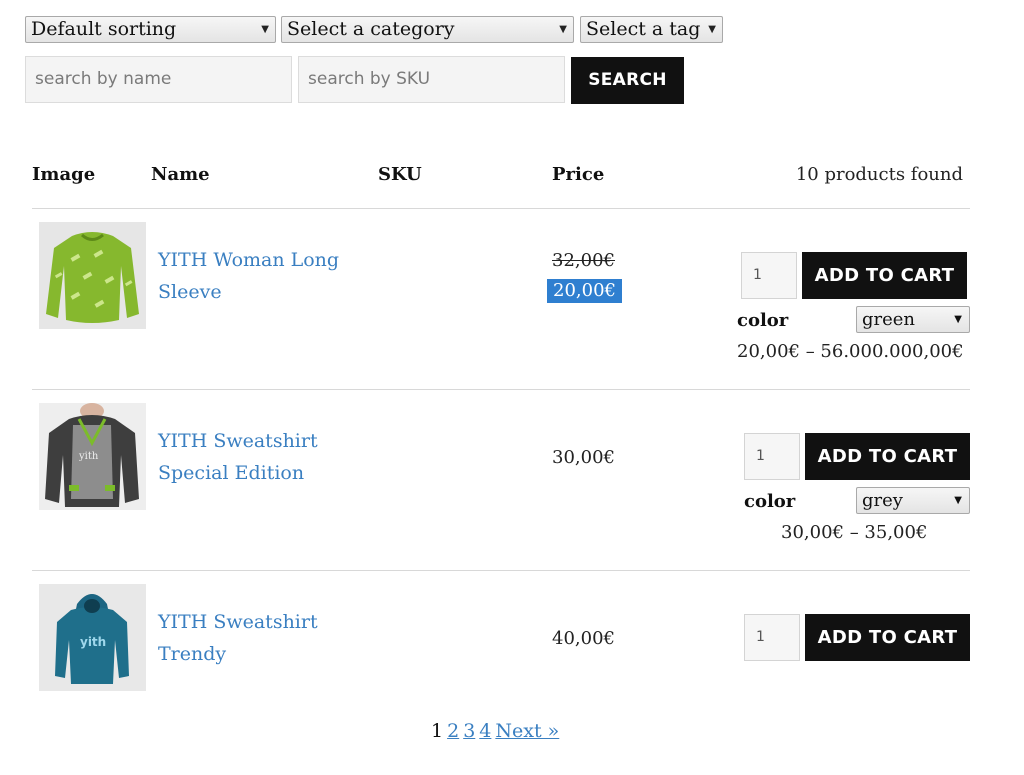 The width and height of the screenshot is (1024, 775). I want to click on sale-price: 20,00€, so click(584, 291).